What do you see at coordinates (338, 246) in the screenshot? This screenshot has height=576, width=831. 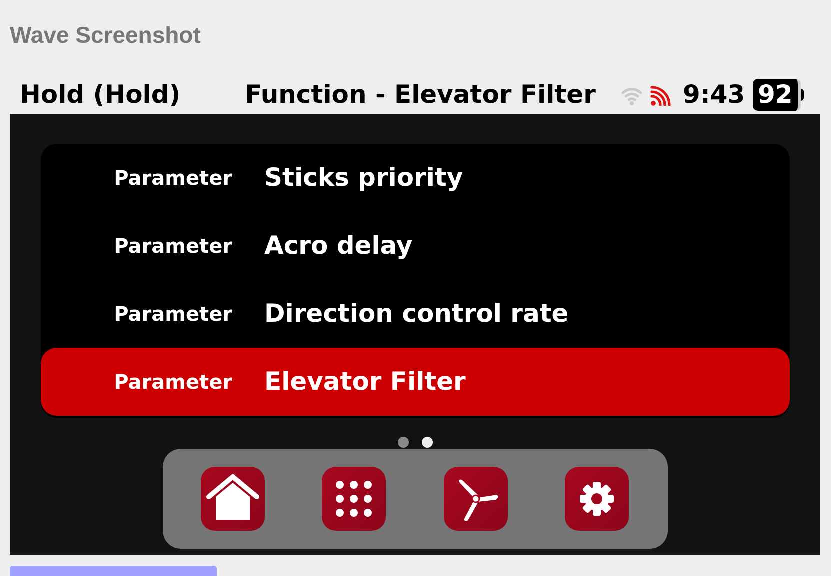 I see `parameter-value: Acro delay` at bounding box center [338, 246].